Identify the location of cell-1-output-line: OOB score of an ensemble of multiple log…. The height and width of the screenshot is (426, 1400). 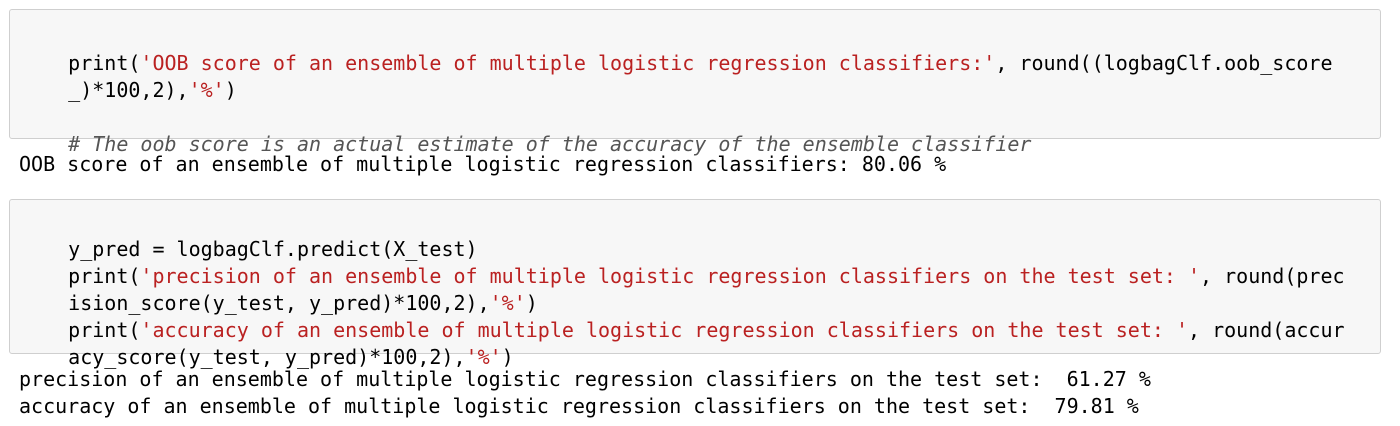
(483, 164).